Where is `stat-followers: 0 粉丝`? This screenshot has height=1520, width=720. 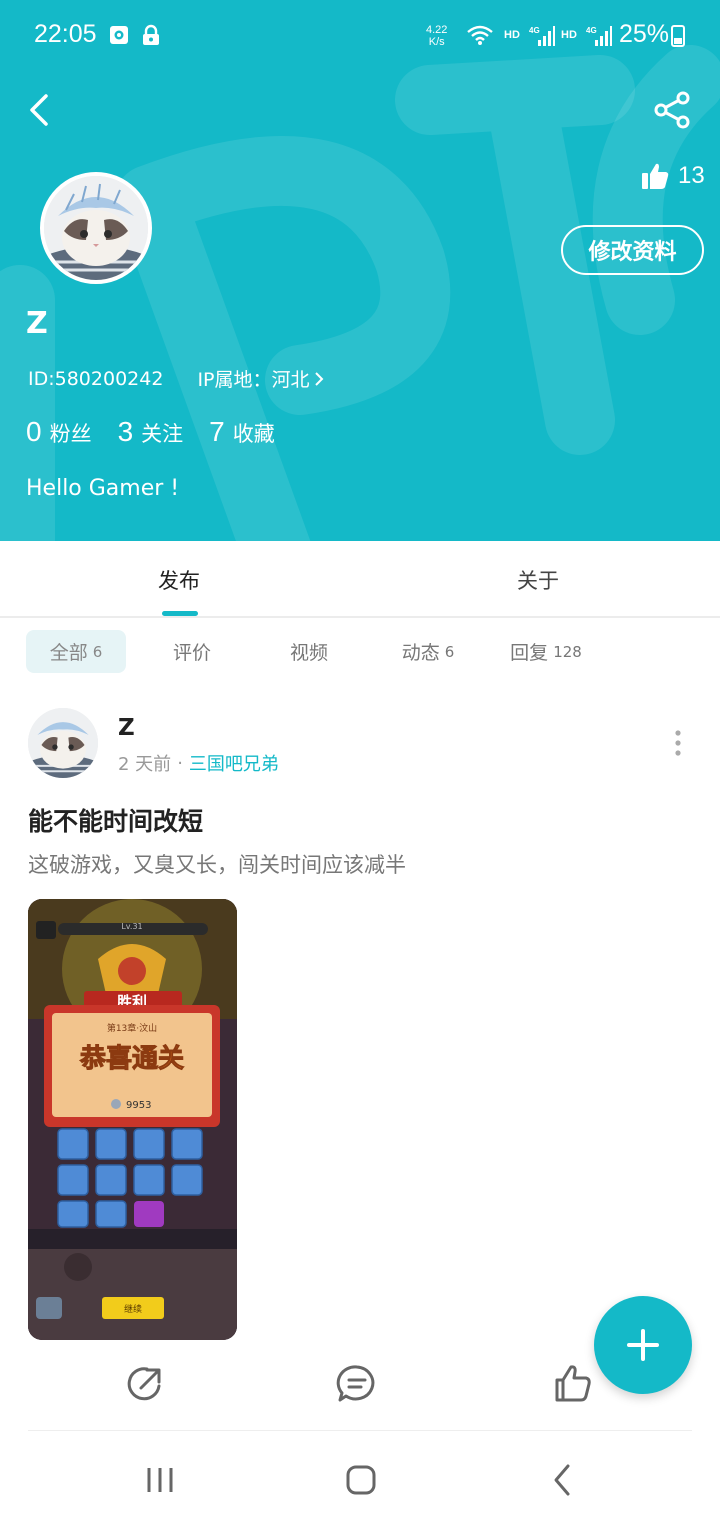
stat-followers: 0 粉丝 is located at coordinates (59, 432).